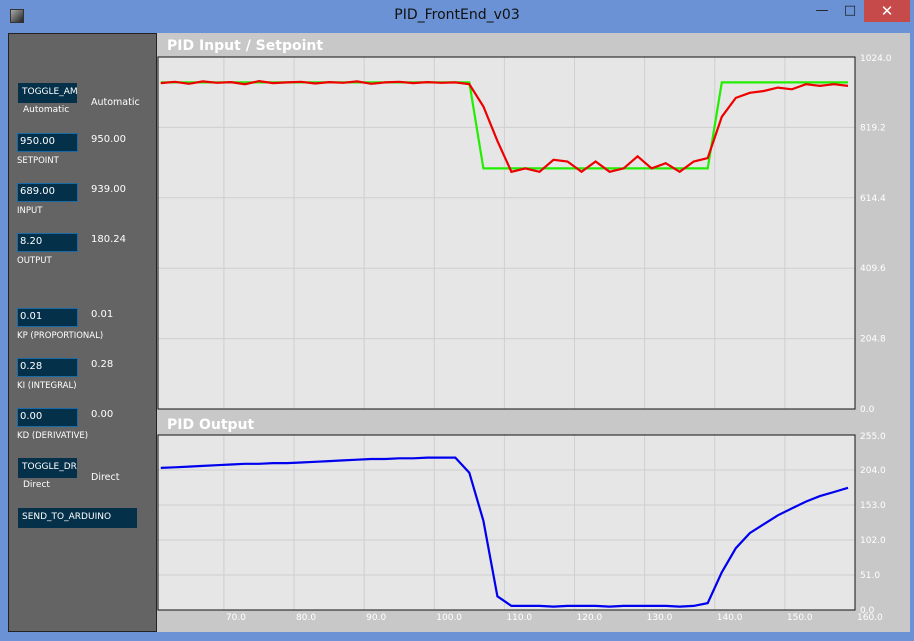  I want to click on y-tick-label: 0.0, so click(867, 410).